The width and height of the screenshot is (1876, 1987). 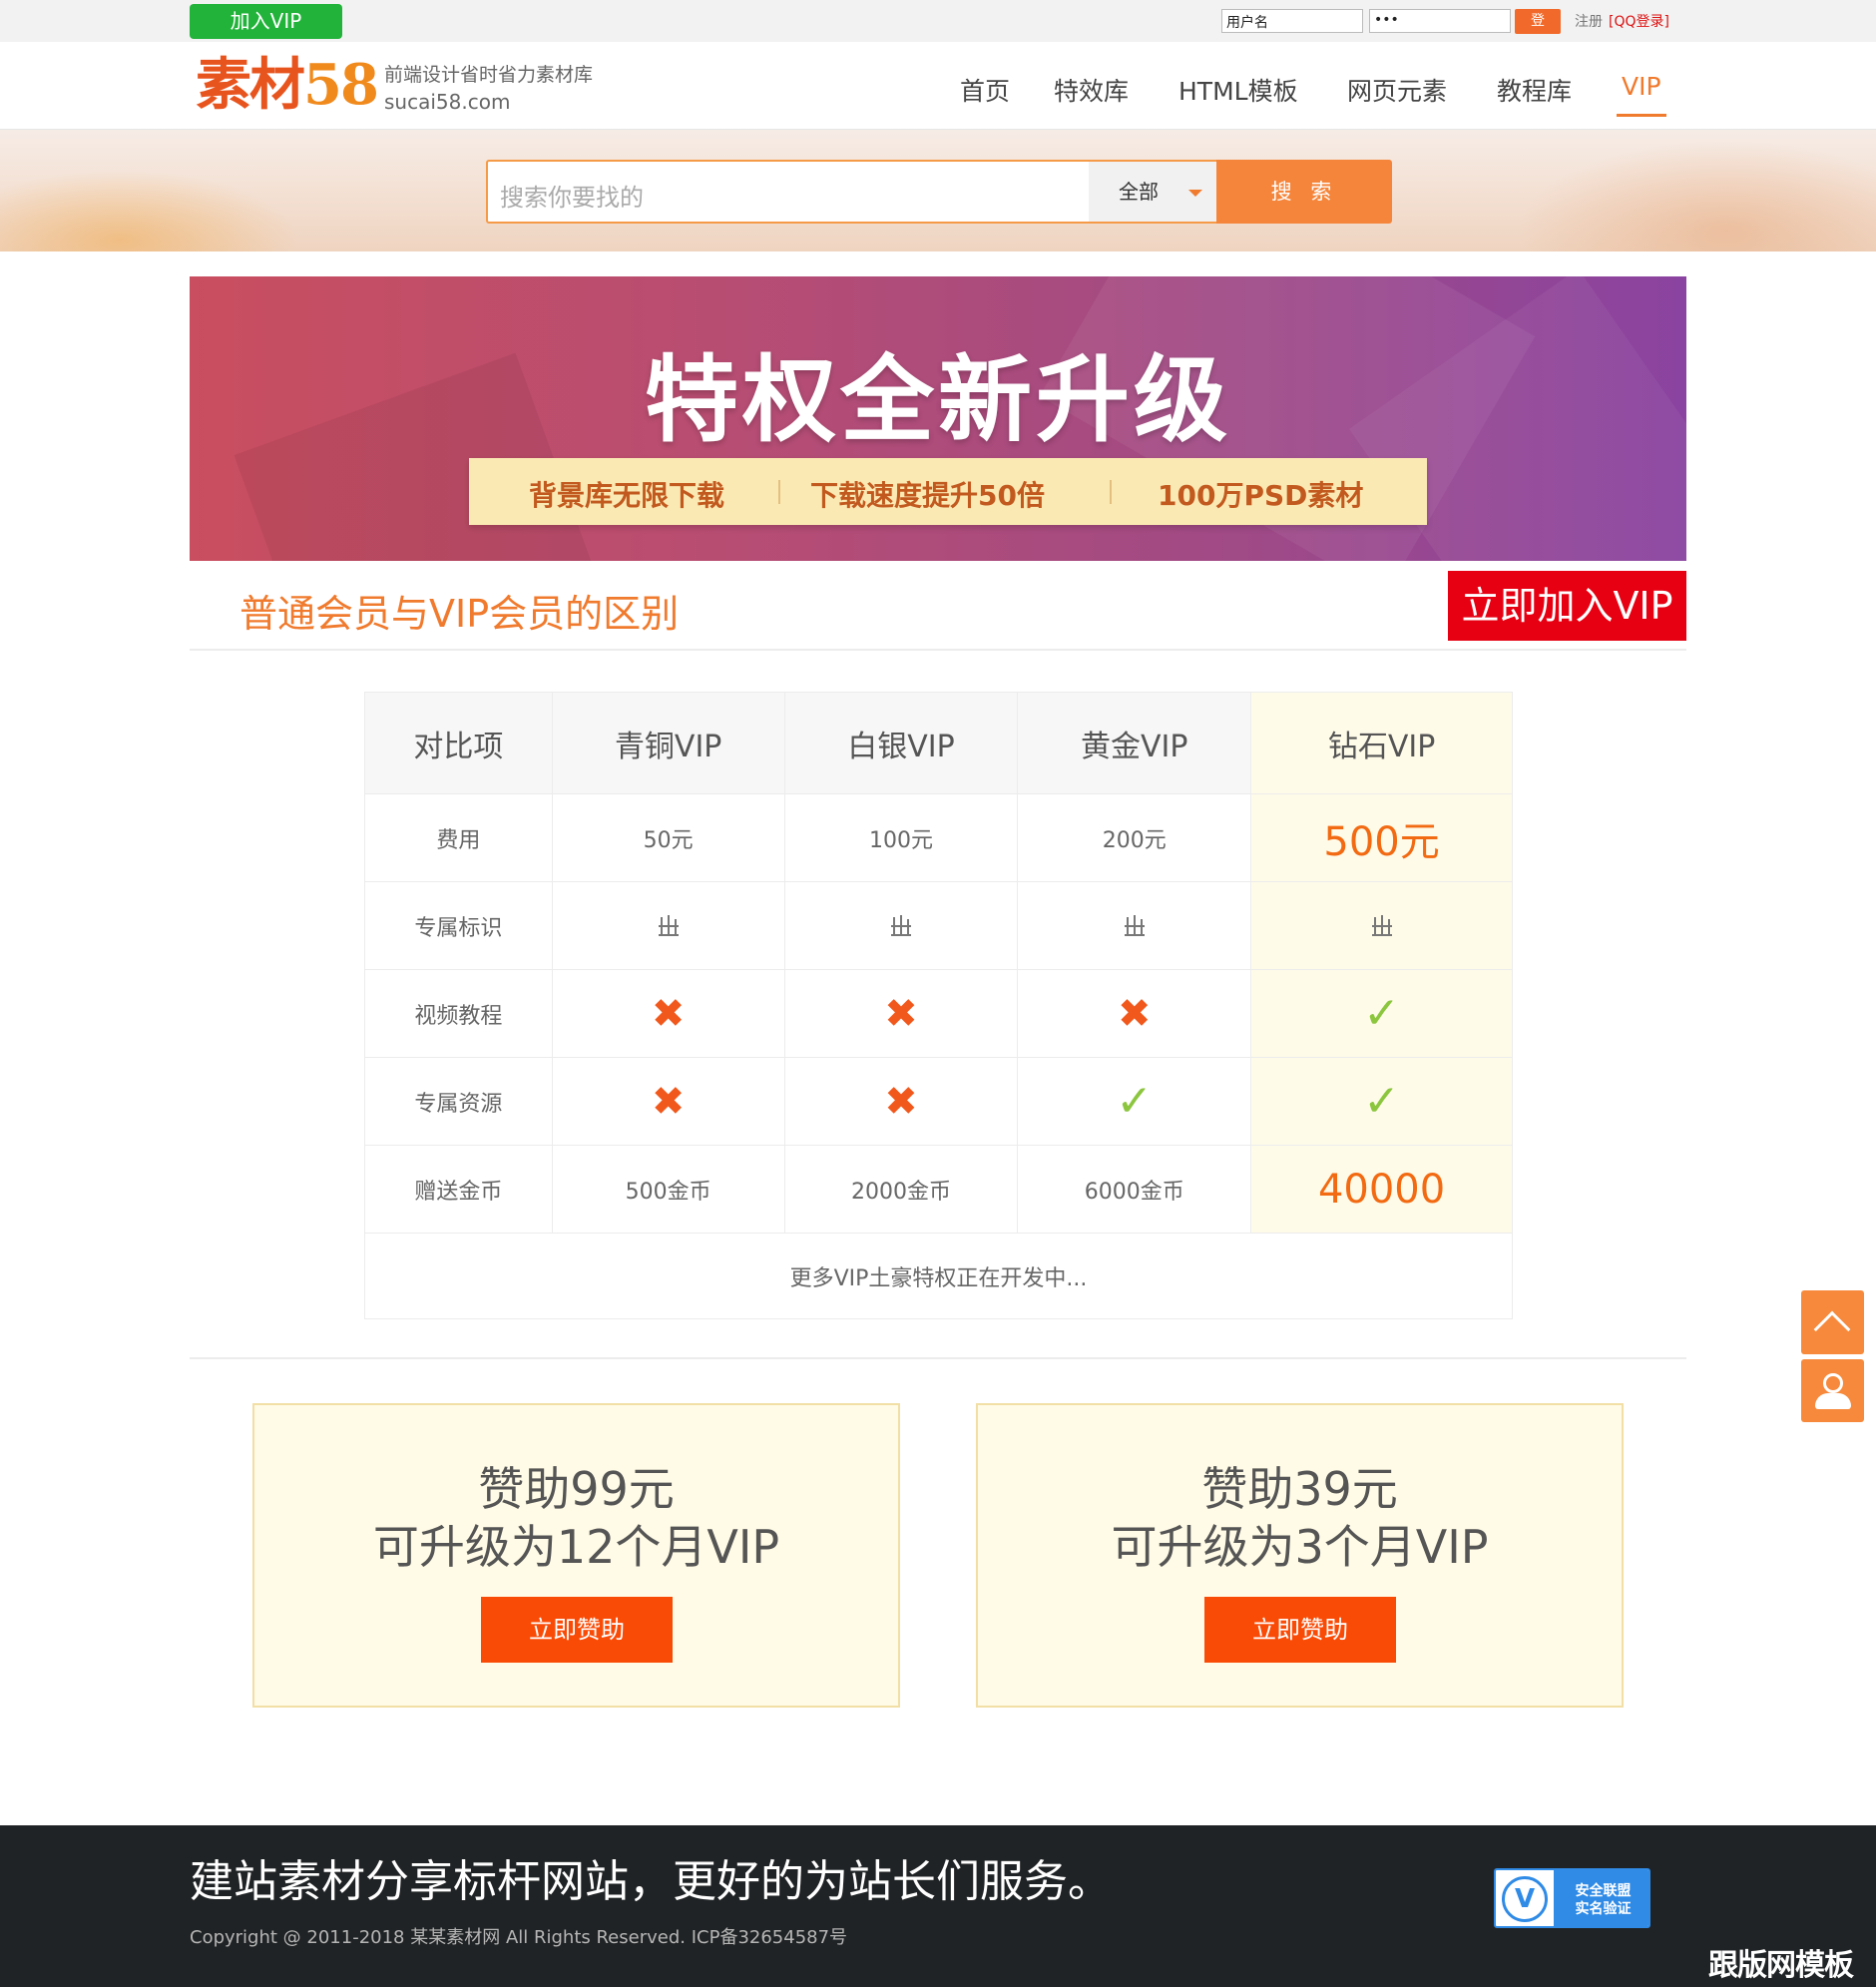 I want to click on banner-title: 特权全新升级, so click(x=937, y=400).